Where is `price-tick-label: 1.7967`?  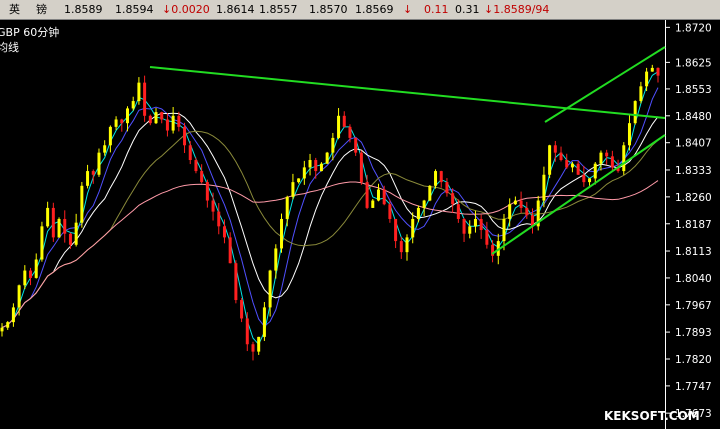
price-tick-label: 1.7967 is located at coordinates (693, 306).